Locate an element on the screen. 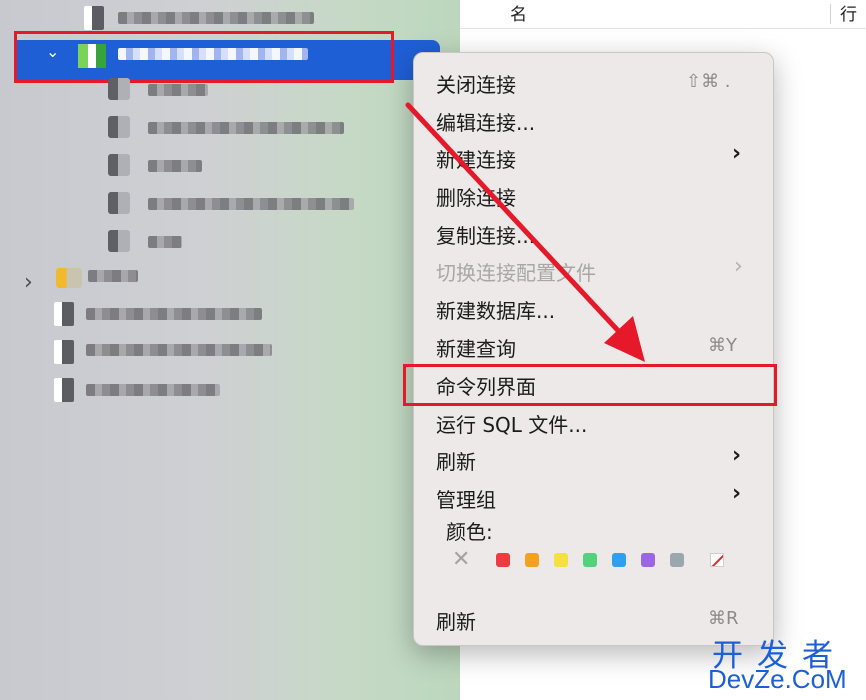  watermark-brand: DevZe.CoM is located at coordinates (777, 679).